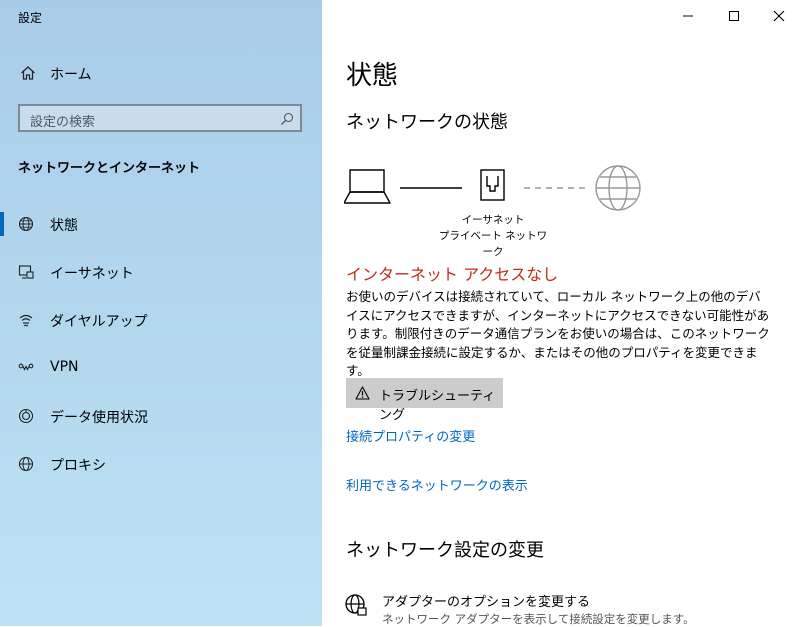 This screenshot has height=627, width=797. Describe the element at coordinates (161, 368) in the screenshot. I see `sidebar-item-vpn: VPN` at that location.